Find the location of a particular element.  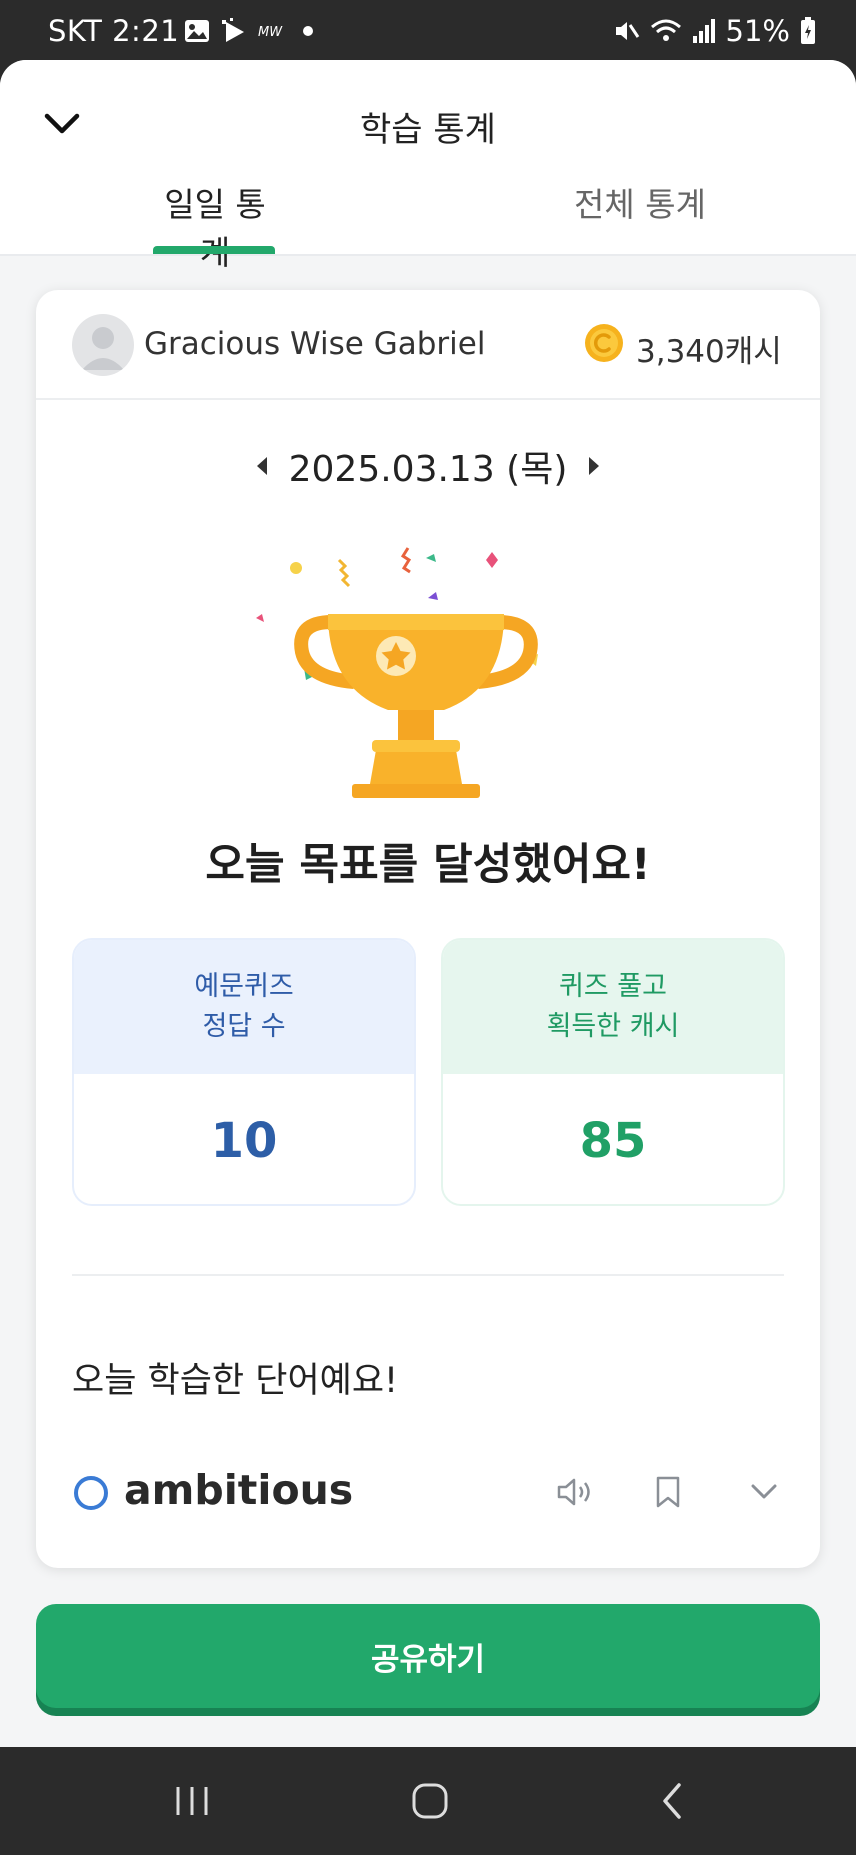

gallery-icon is located at coordinates (197, 31).